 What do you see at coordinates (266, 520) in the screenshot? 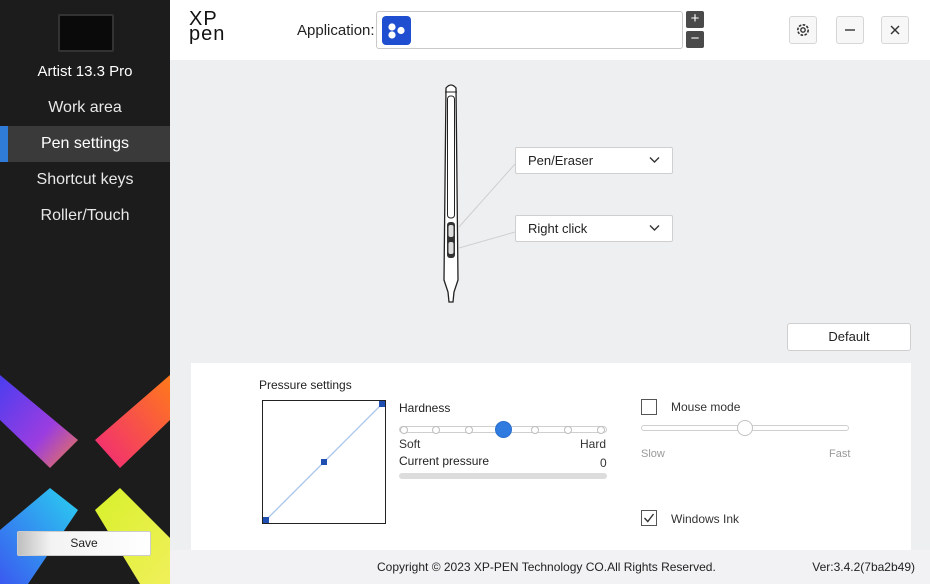
I see `curve-start-handle` at bounding box center [266, 520].